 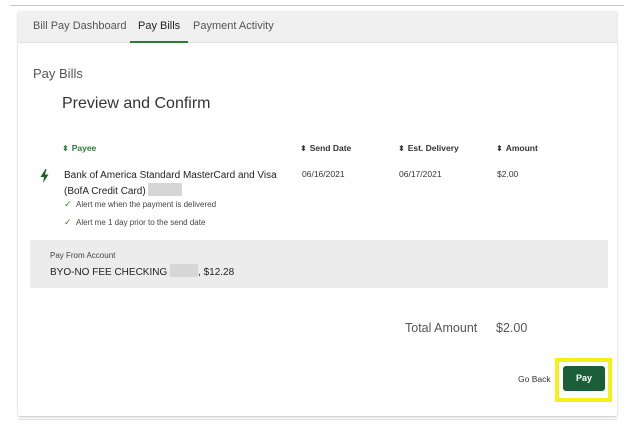 What do you see at coordinates (135, 222) in the screenshot?
I see `alert-prior-day: ✓ Alert me 1 day prior to the send date` at bounding box center [135, 222].